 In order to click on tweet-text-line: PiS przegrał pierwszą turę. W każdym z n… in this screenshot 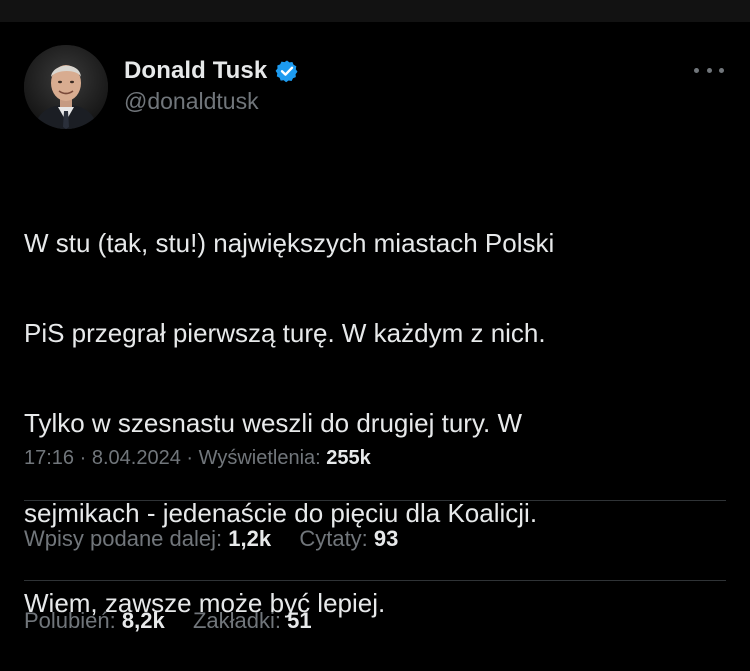, I will do `click(285, 333)`.